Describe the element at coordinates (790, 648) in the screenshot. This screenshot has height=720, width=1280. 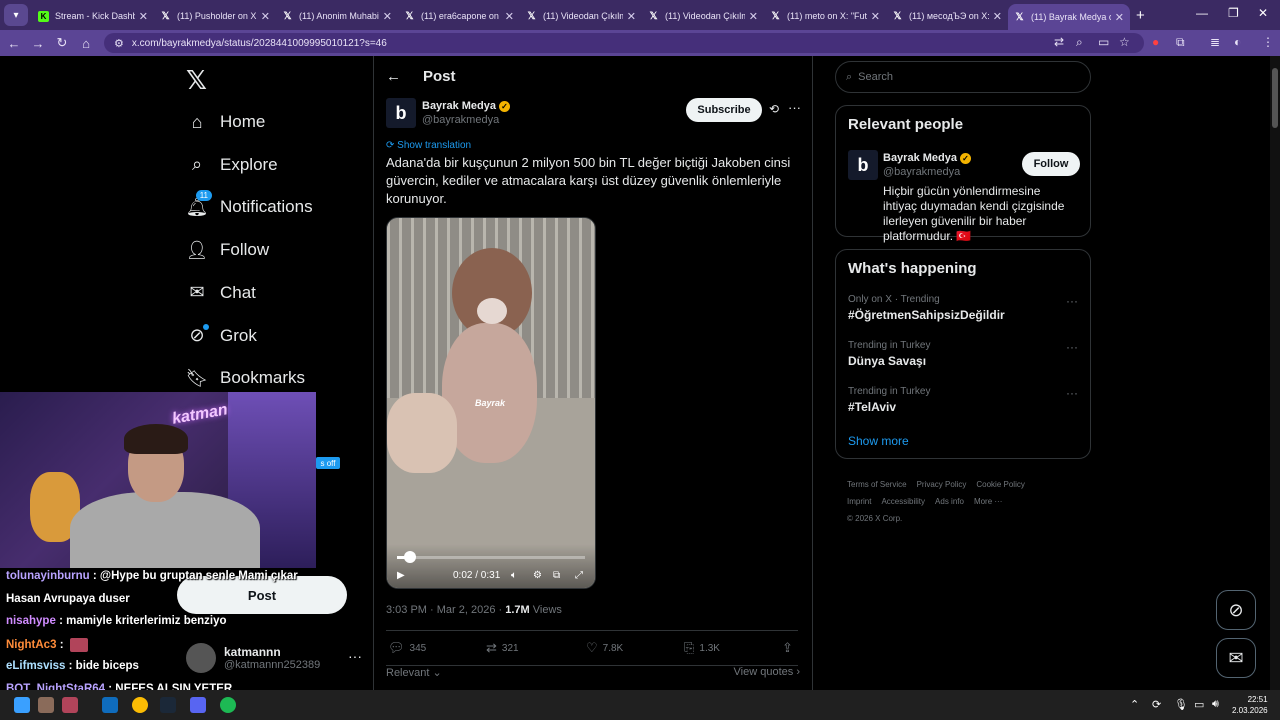
I see `share-button: ⇪` at that location.